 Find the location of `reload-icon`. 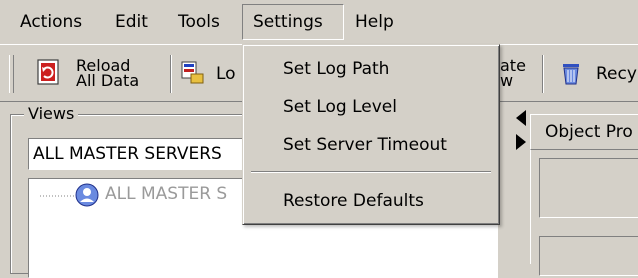

reload-icon is located at coordinates (48, 72).